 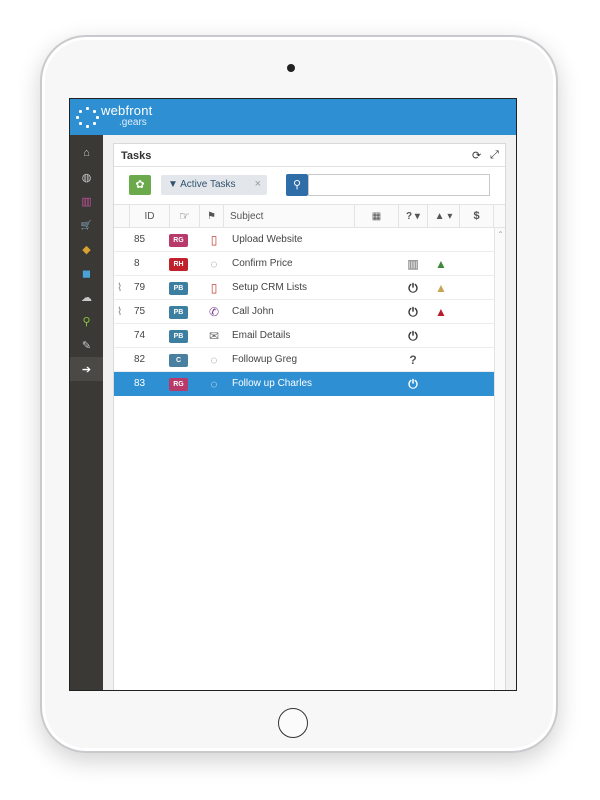 What do you see at coordinates (291, 68) in the screenshot?
I see `camera-icon` at bounding box center [291, 68].